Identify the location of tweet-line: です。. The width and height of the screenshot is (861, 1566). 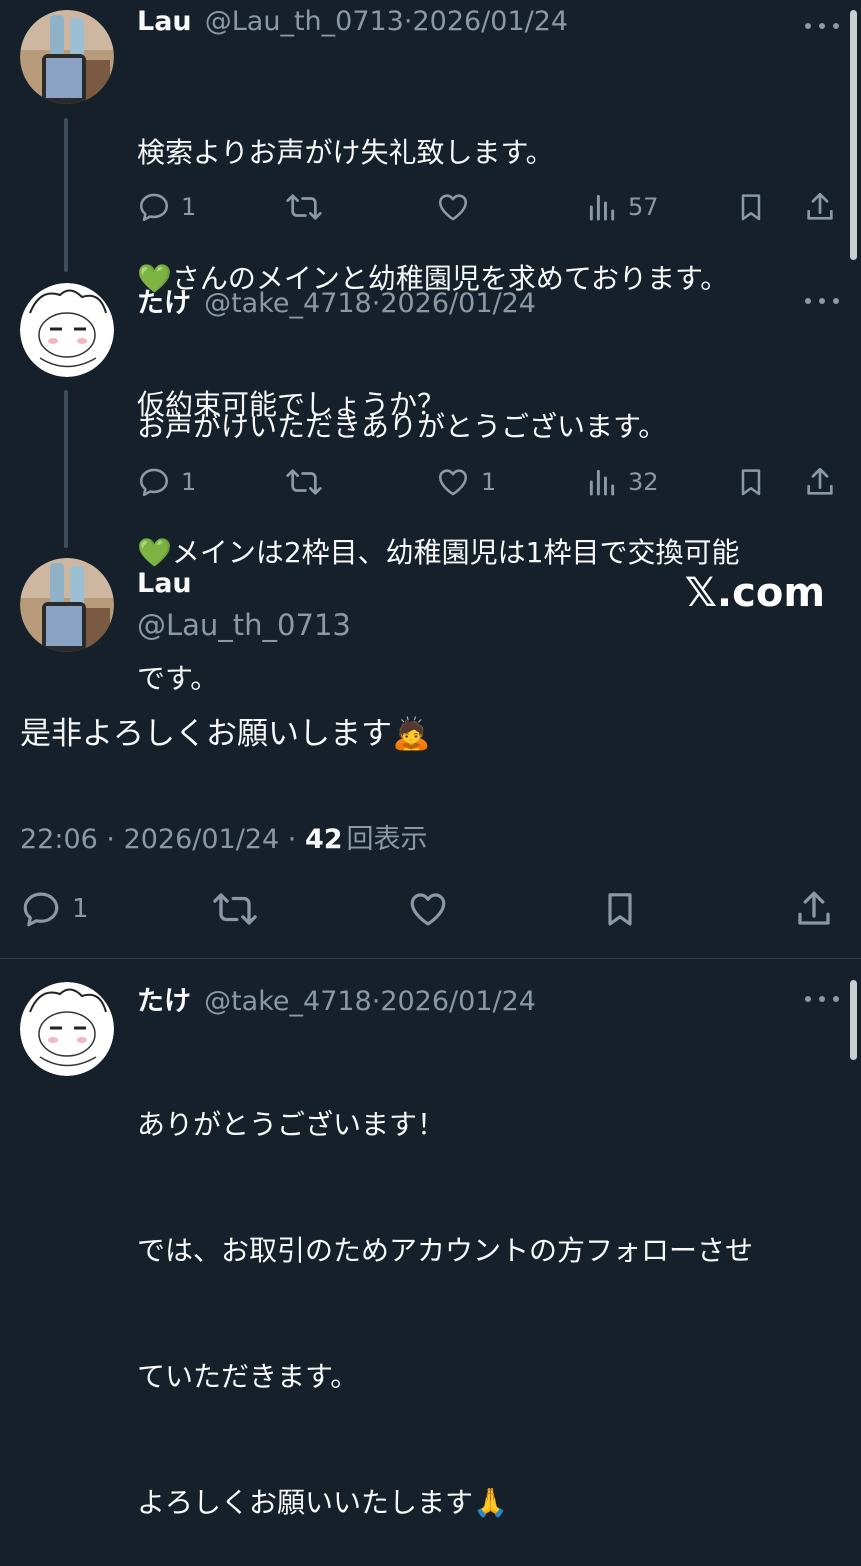
(178, 678).